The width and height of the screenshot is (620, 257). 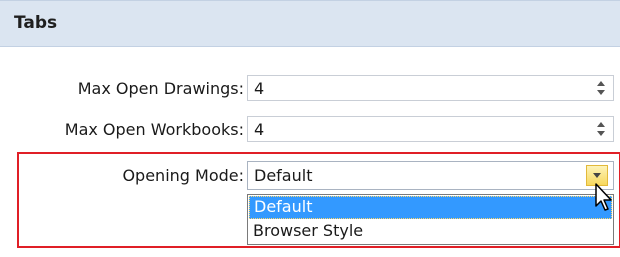 I want to click on opening-mode-dropdown-list: Default Browser Style, so click(x=430, y=219).